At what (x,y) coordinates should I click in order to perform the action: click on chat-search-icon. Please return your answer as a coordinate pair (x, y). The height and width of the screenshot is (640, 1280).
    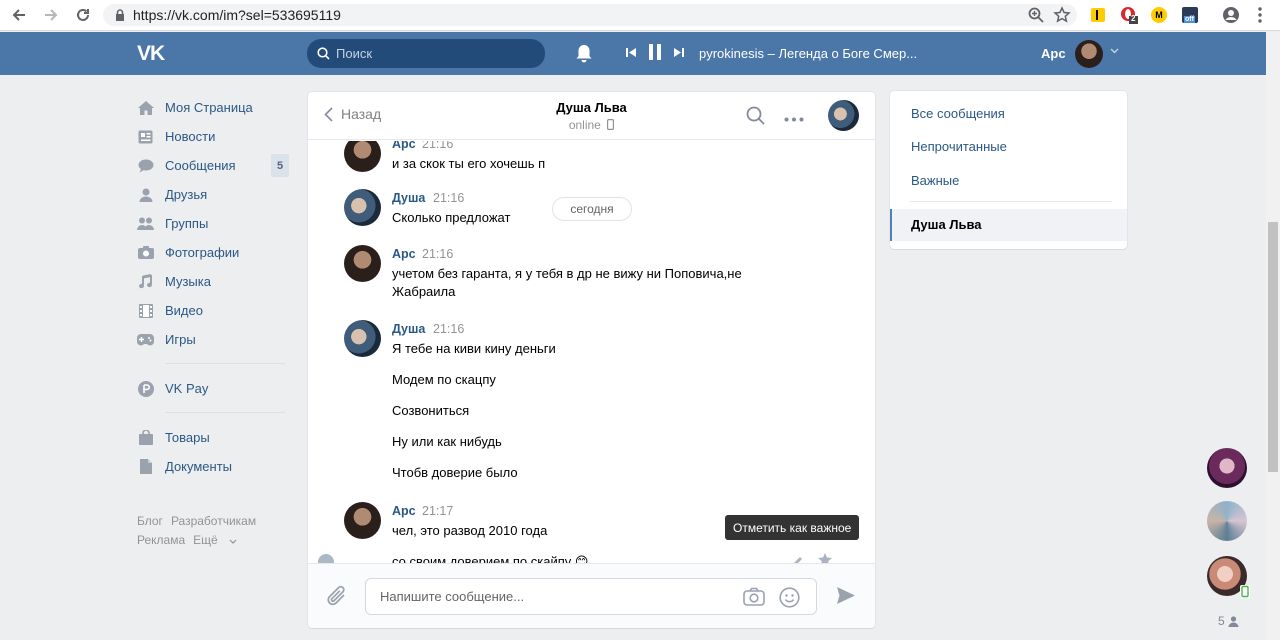
    Looking at the image, I should click on (755, 117).